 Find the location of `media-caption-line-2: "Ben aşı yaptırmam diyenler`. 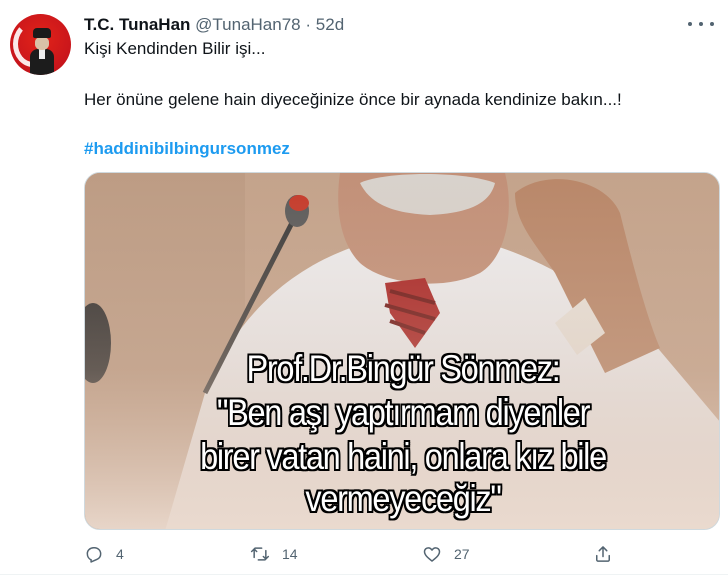

media-caption-line-2: "Ben aşı yaptırmam diyenler is located at coordinates (403, 412).